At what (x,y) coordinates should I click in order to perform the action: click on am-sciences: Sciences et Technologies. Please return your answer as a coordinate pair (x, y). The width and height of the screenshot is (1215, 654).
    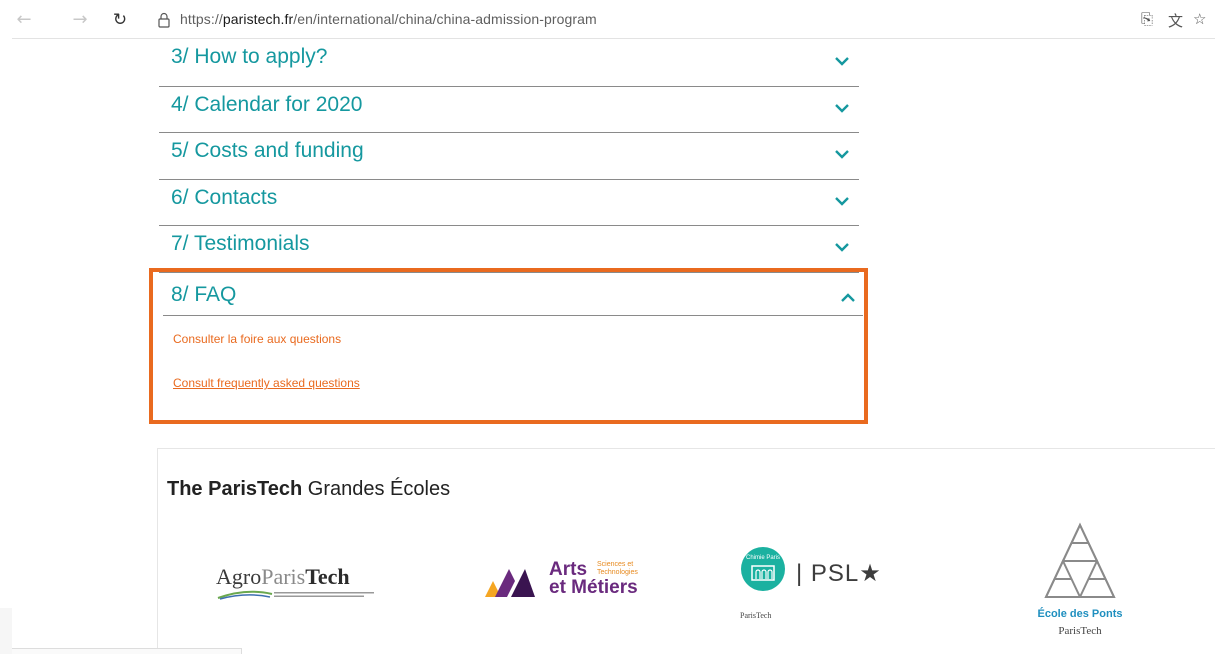
    Looking at the image, I should click on (617, 569).